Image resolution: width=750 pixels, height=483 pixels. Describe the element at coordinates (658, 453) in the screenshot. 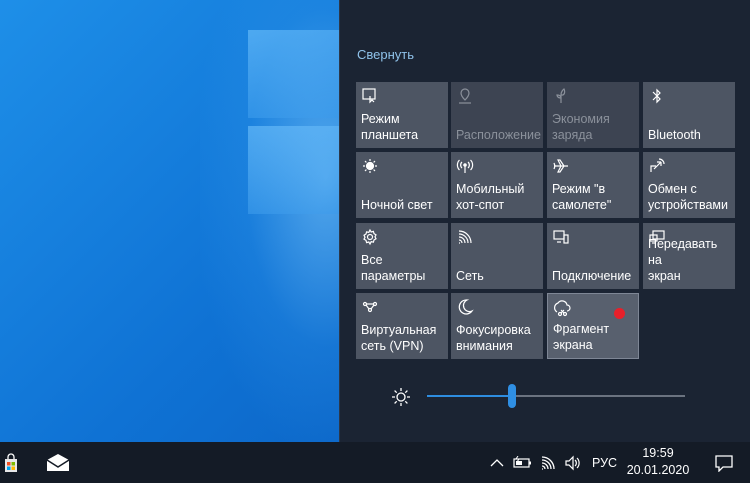

I see `clock-time: 19:59` at that location.